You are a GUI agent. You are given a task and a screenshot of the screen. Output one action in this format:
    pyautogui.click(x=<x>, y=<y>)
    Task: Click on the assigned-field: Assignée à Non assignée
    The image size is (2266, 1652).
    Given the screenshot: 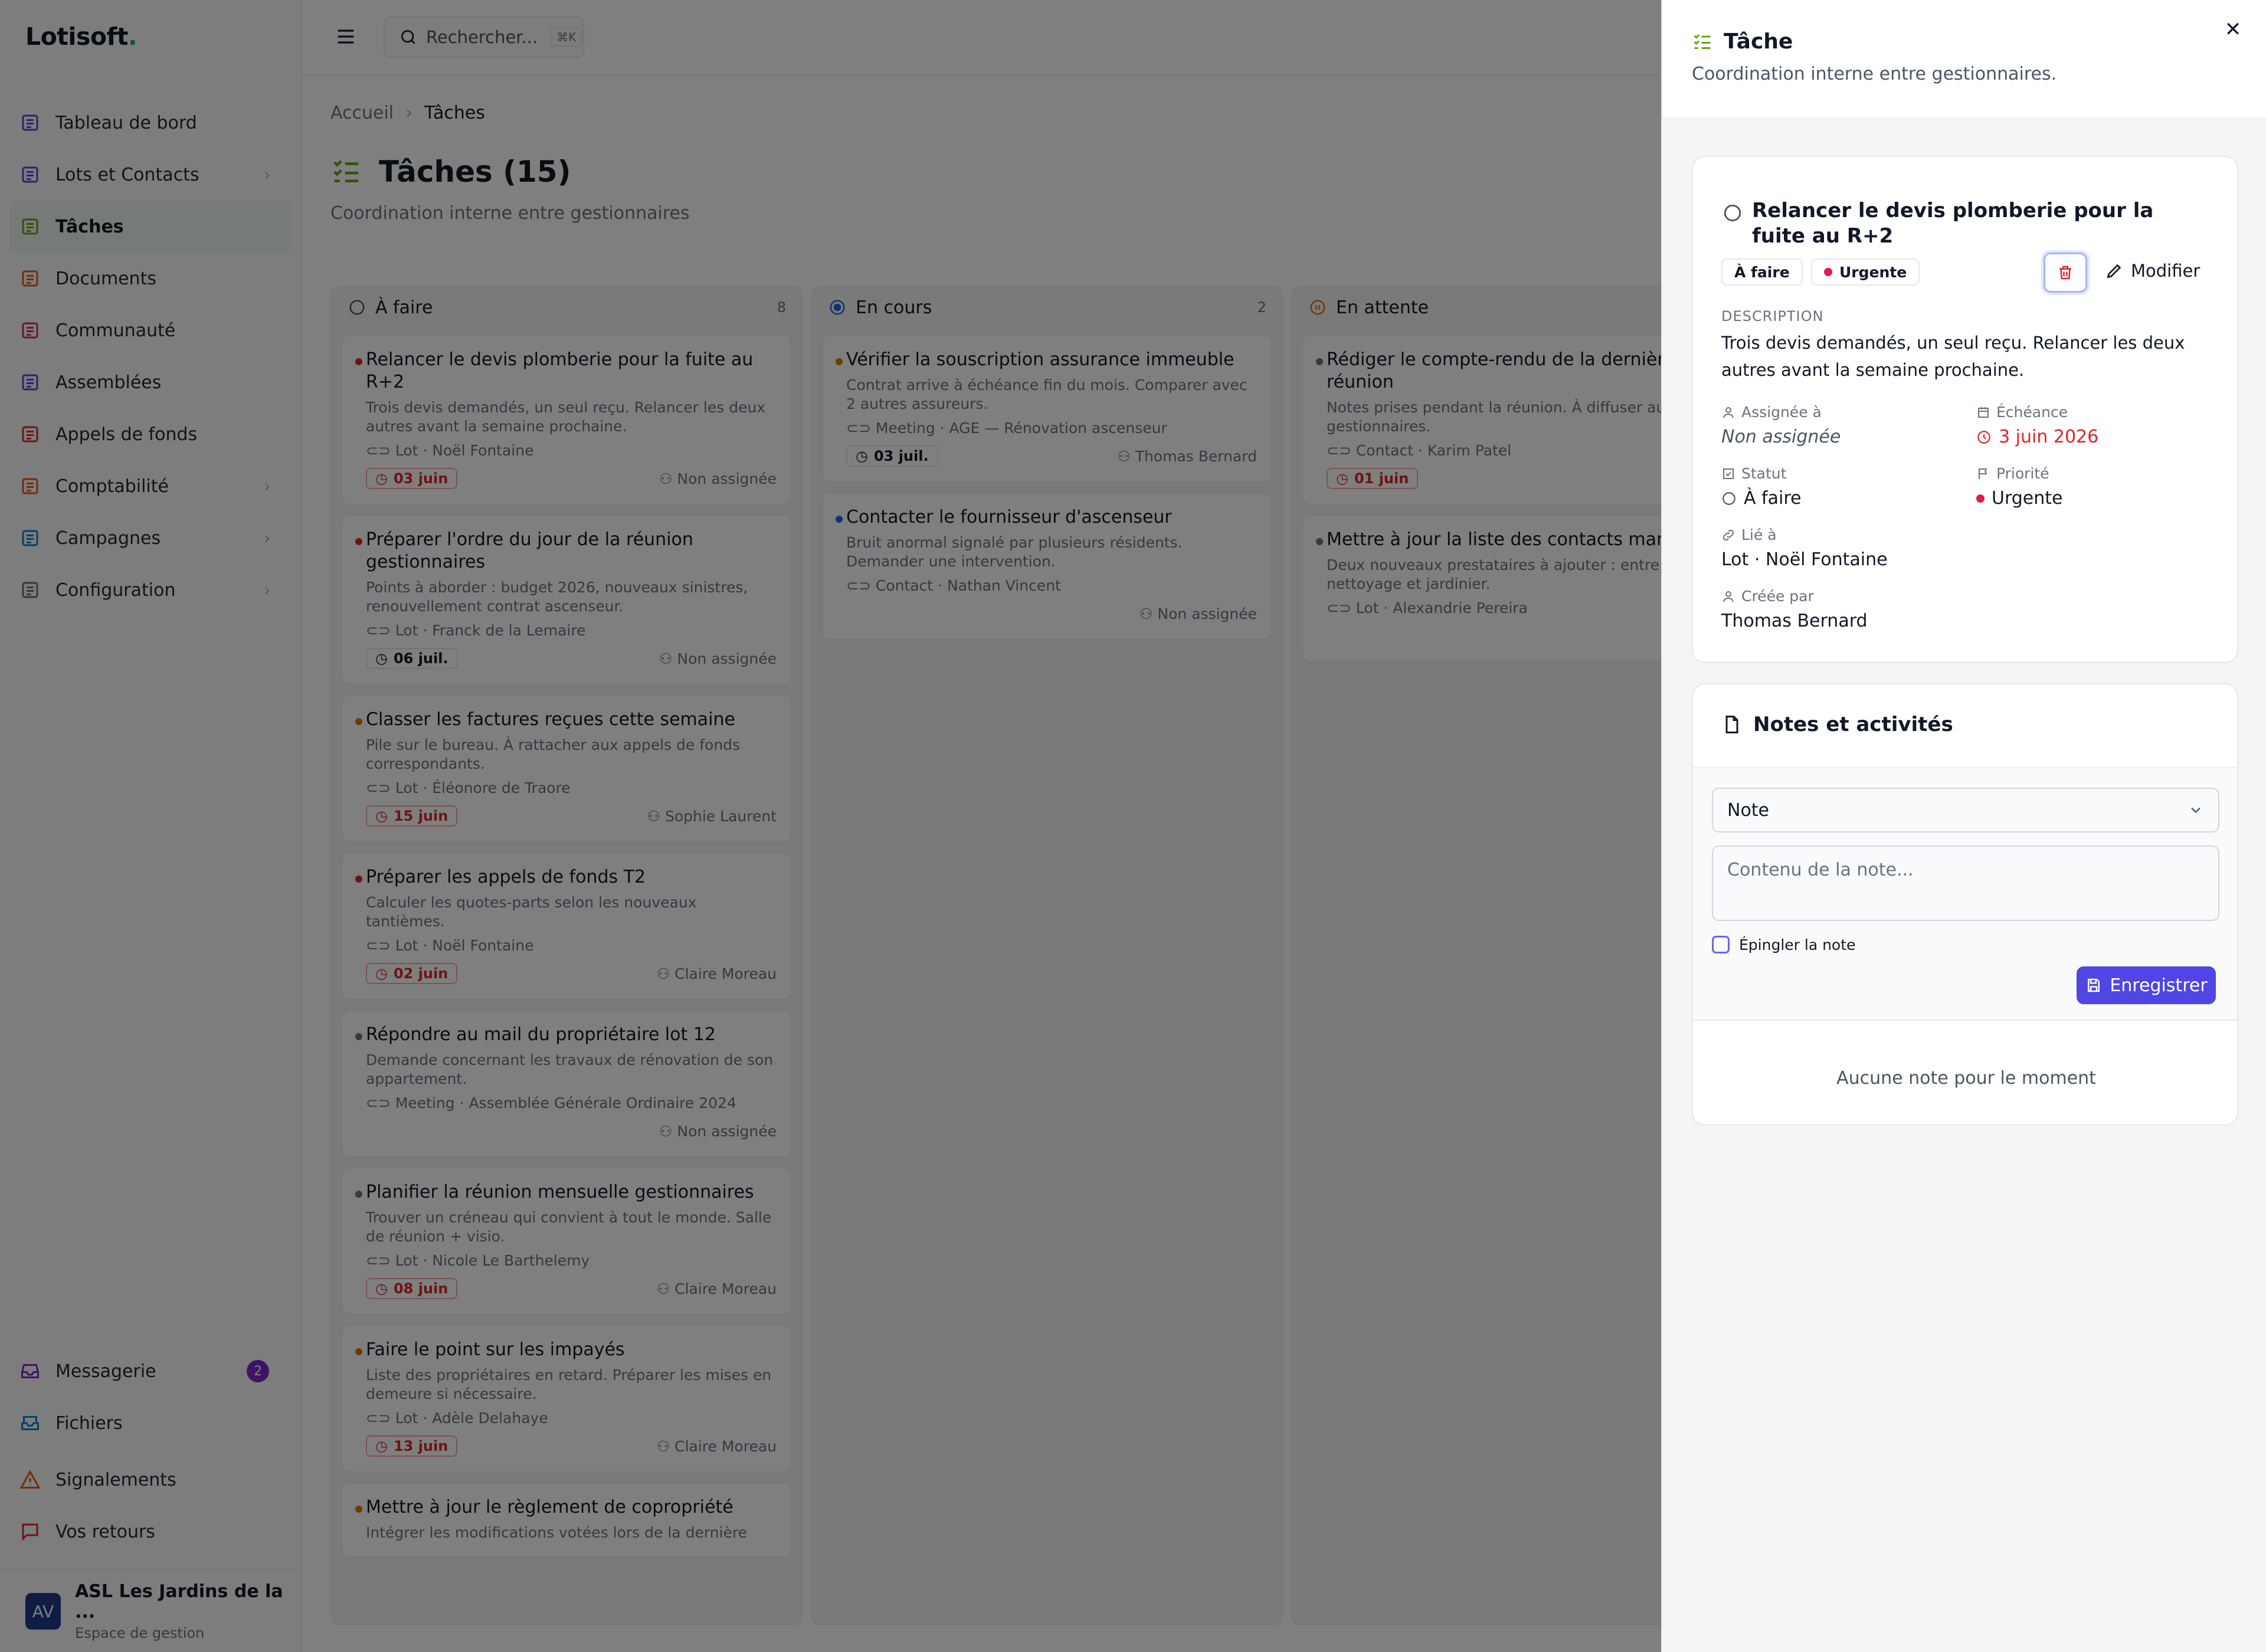 What is the action you would take?
    pyautogui.click(x=1781, y=425)
    